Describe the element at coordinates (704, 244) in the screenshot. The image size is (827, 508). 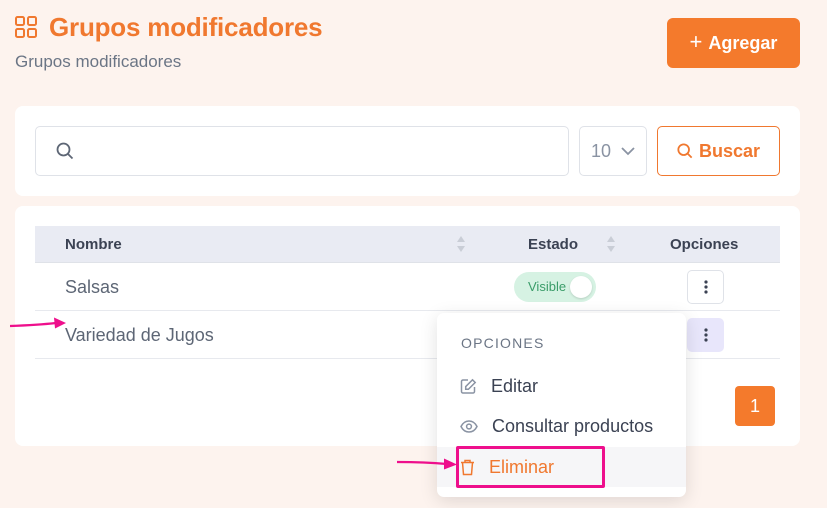
I see `column-header-opciones: Opciones` at that location.